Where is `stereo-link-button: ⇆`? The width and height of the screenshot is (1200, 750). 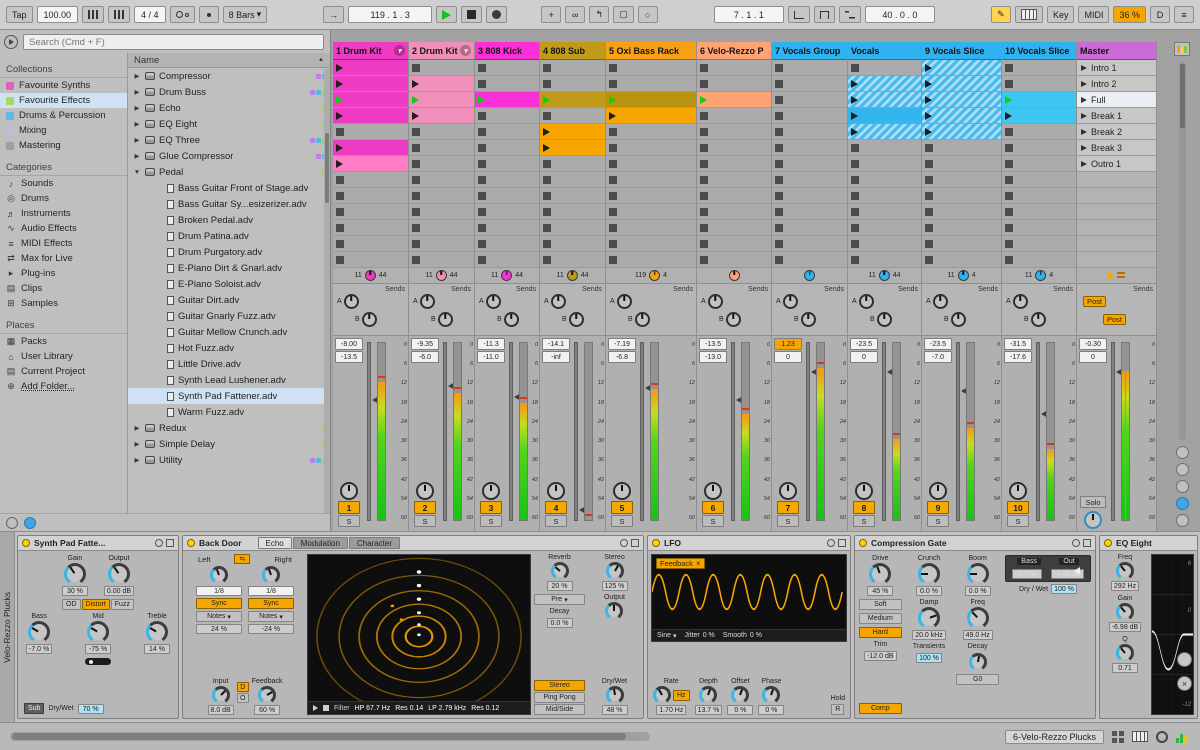
stereo-link-button: ⇆ is located at coordinates (242, 559).